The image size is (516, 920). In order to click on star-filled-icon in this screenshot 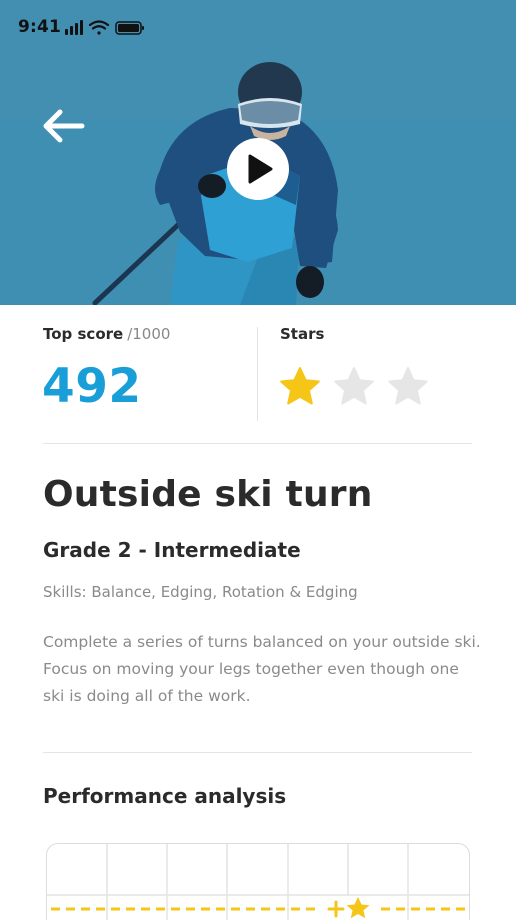, I will do `click(300, 386)`.